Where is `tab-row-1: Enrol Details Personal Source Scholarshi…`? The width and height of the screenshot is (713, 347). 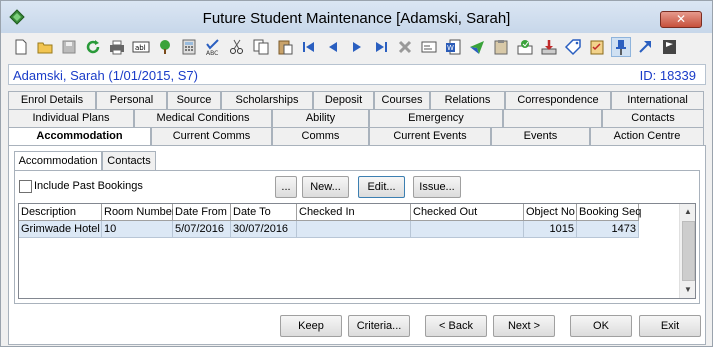
tab-row-1: Enrol Details Personal Source Scholarshi… is located at coordinates (357, 100).